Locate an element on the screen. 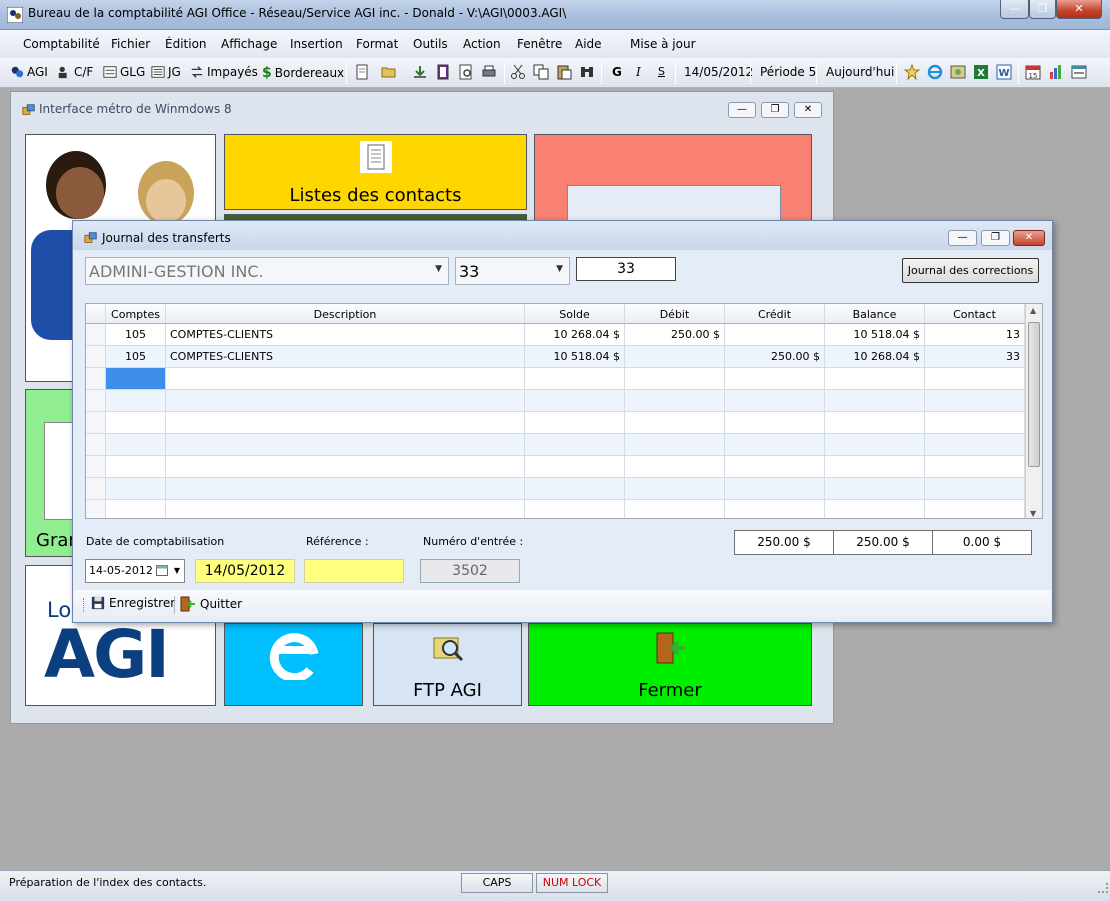  jg-button: JG is located at coordinates (166, 72).